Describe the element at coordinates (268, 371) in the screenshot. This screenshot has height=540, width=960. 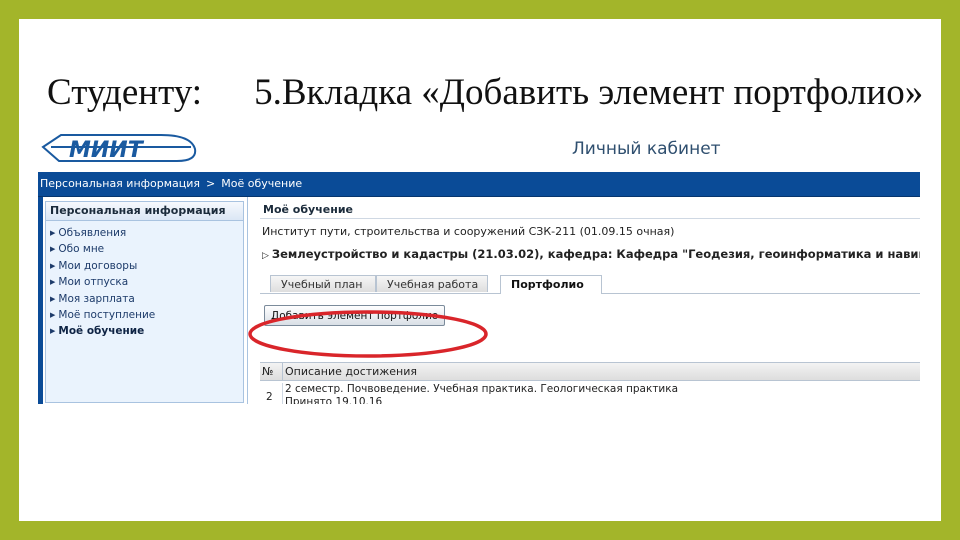
I see `column-header-number: №` at that location.